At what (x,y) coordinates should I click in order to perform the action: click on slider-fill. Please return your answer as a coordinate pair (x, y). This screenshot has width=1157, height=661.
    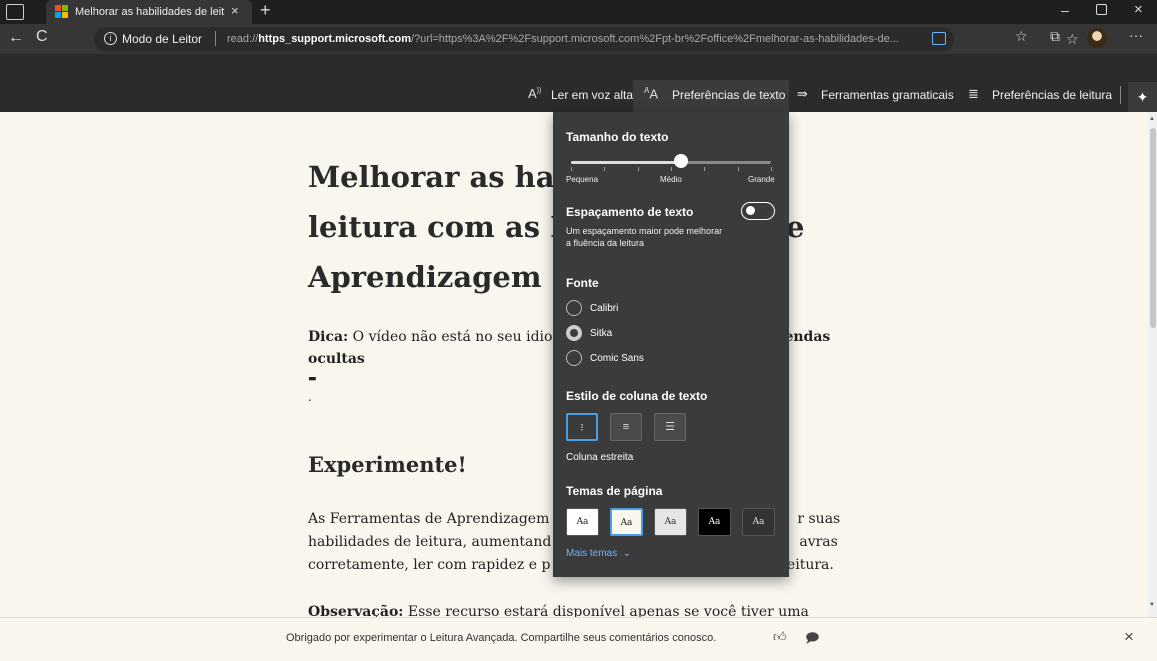
    Looking at the image, I should click on (626, 162).